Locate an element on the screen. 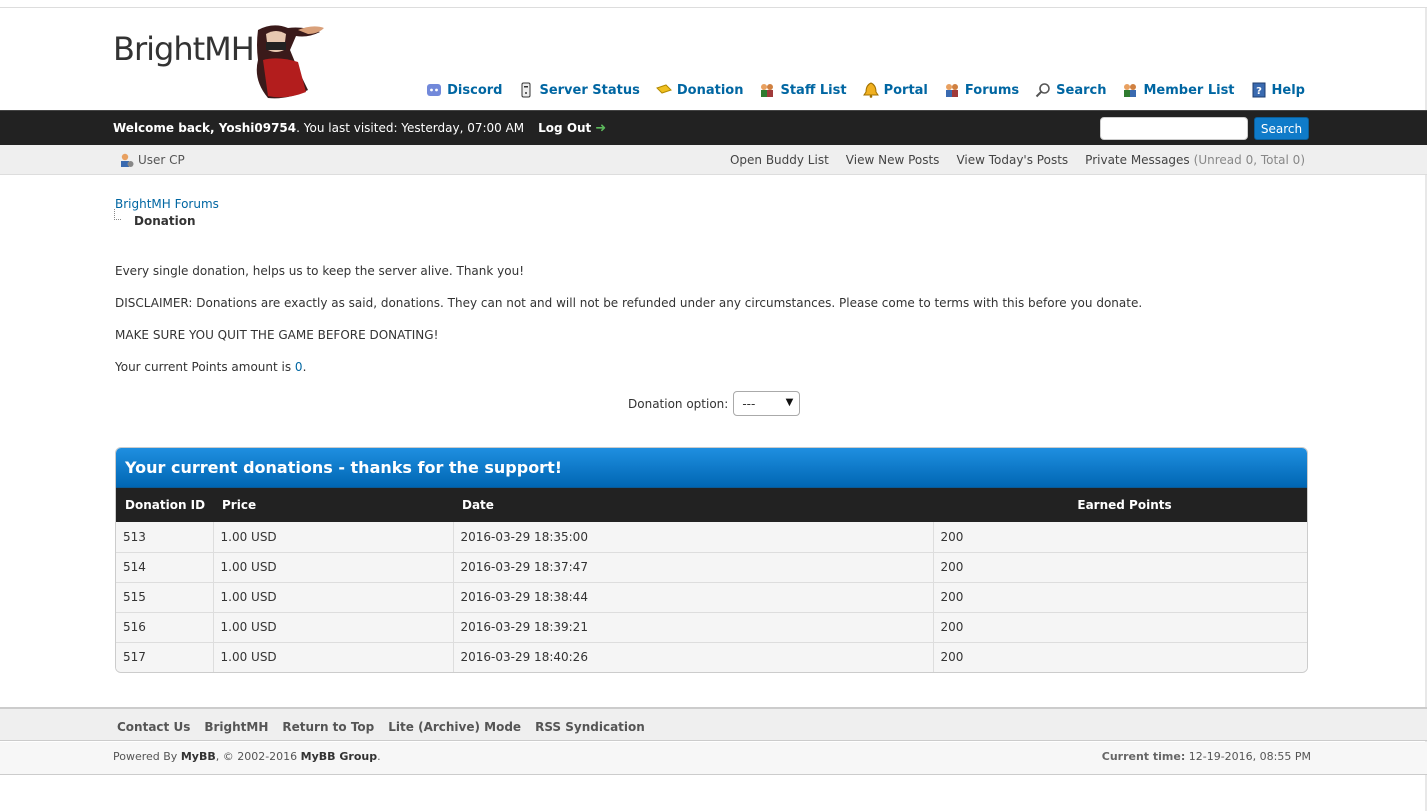  header-earned-points: Earned Points is located at coordinates (1120, 505).